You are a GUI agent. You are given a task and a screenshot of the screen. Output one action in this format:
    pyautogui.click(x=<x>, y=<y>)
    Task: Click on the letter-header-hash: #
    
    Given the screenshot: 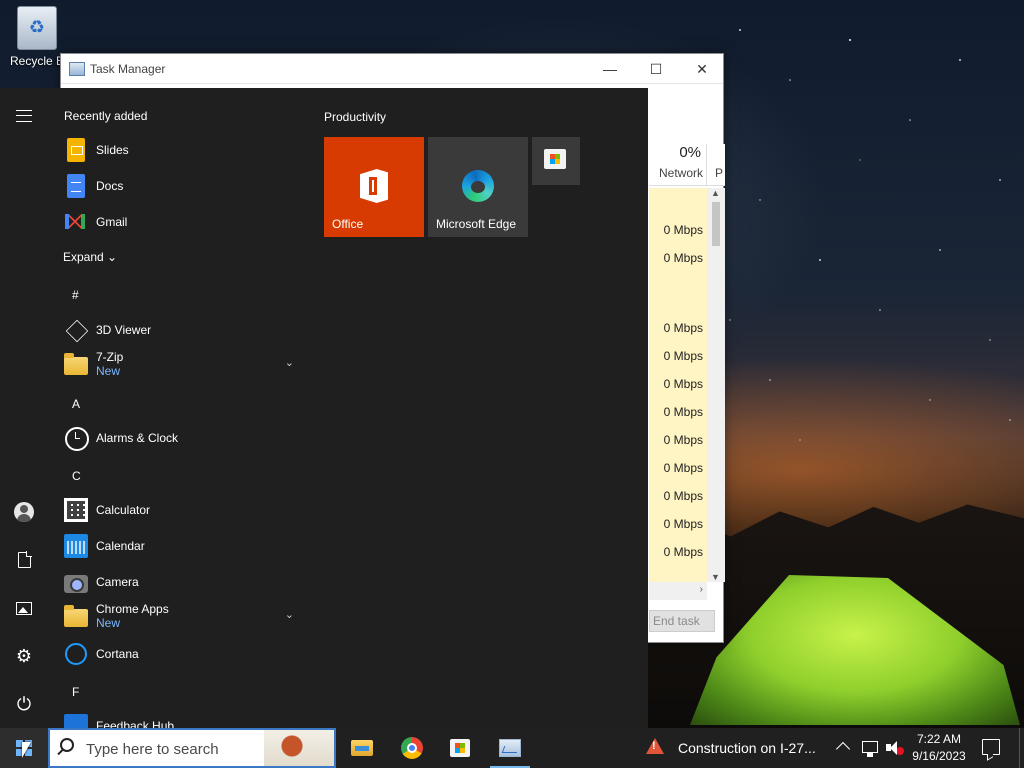 What is the action you would take?
    pyautogui.click(x=75, y=295)
    